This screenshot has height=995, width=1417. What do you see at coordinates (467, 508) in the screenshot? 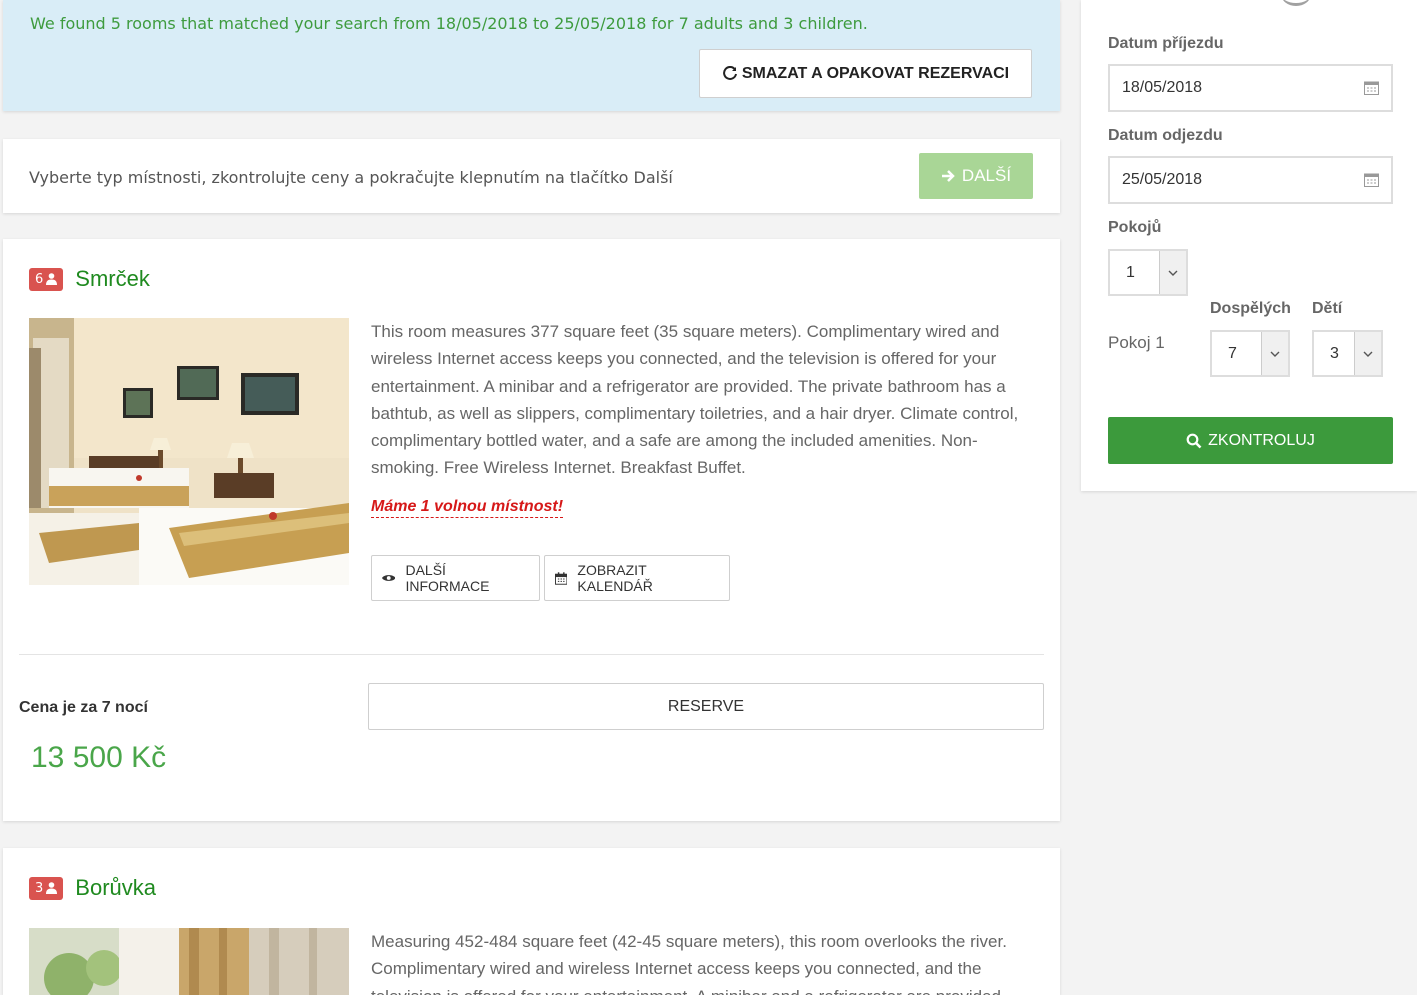
I see `availability-text: Máme 1 volnou místnost!` at bounding box center [467, 508].